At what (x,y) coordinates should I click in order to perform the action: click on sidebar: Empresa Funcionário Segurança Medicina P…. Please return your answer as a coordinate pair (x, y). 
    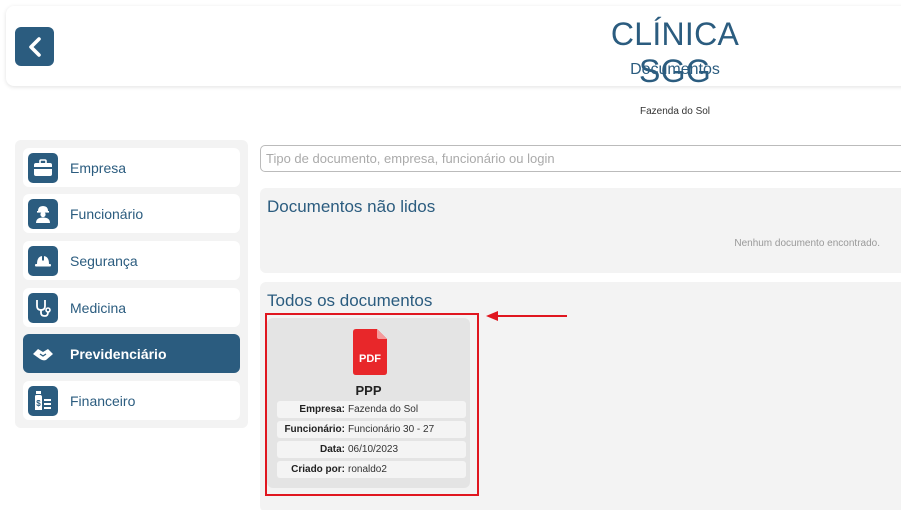
    Looking at the image, I should click on (131, 284).